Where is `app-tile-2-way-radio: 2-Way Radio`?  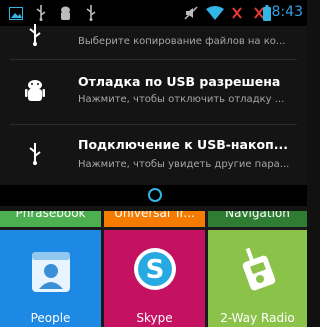 app-tile-2-way-radio: 2-Way Radio is located at coordinates (257, 278).